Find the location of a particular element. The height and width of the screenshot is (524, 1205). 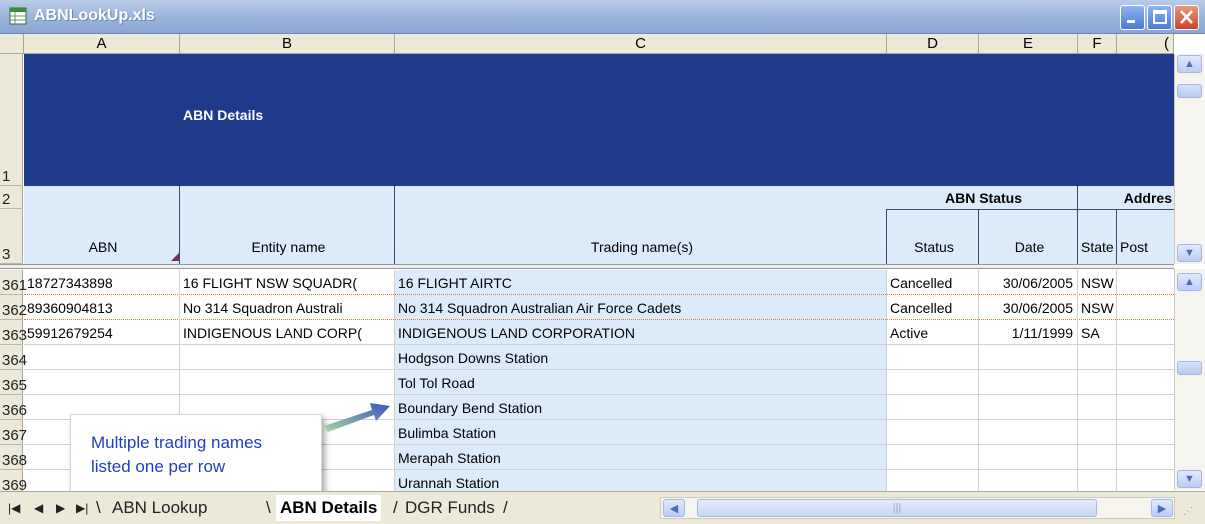

row-header: 367 is located at coordinates (13, 432).